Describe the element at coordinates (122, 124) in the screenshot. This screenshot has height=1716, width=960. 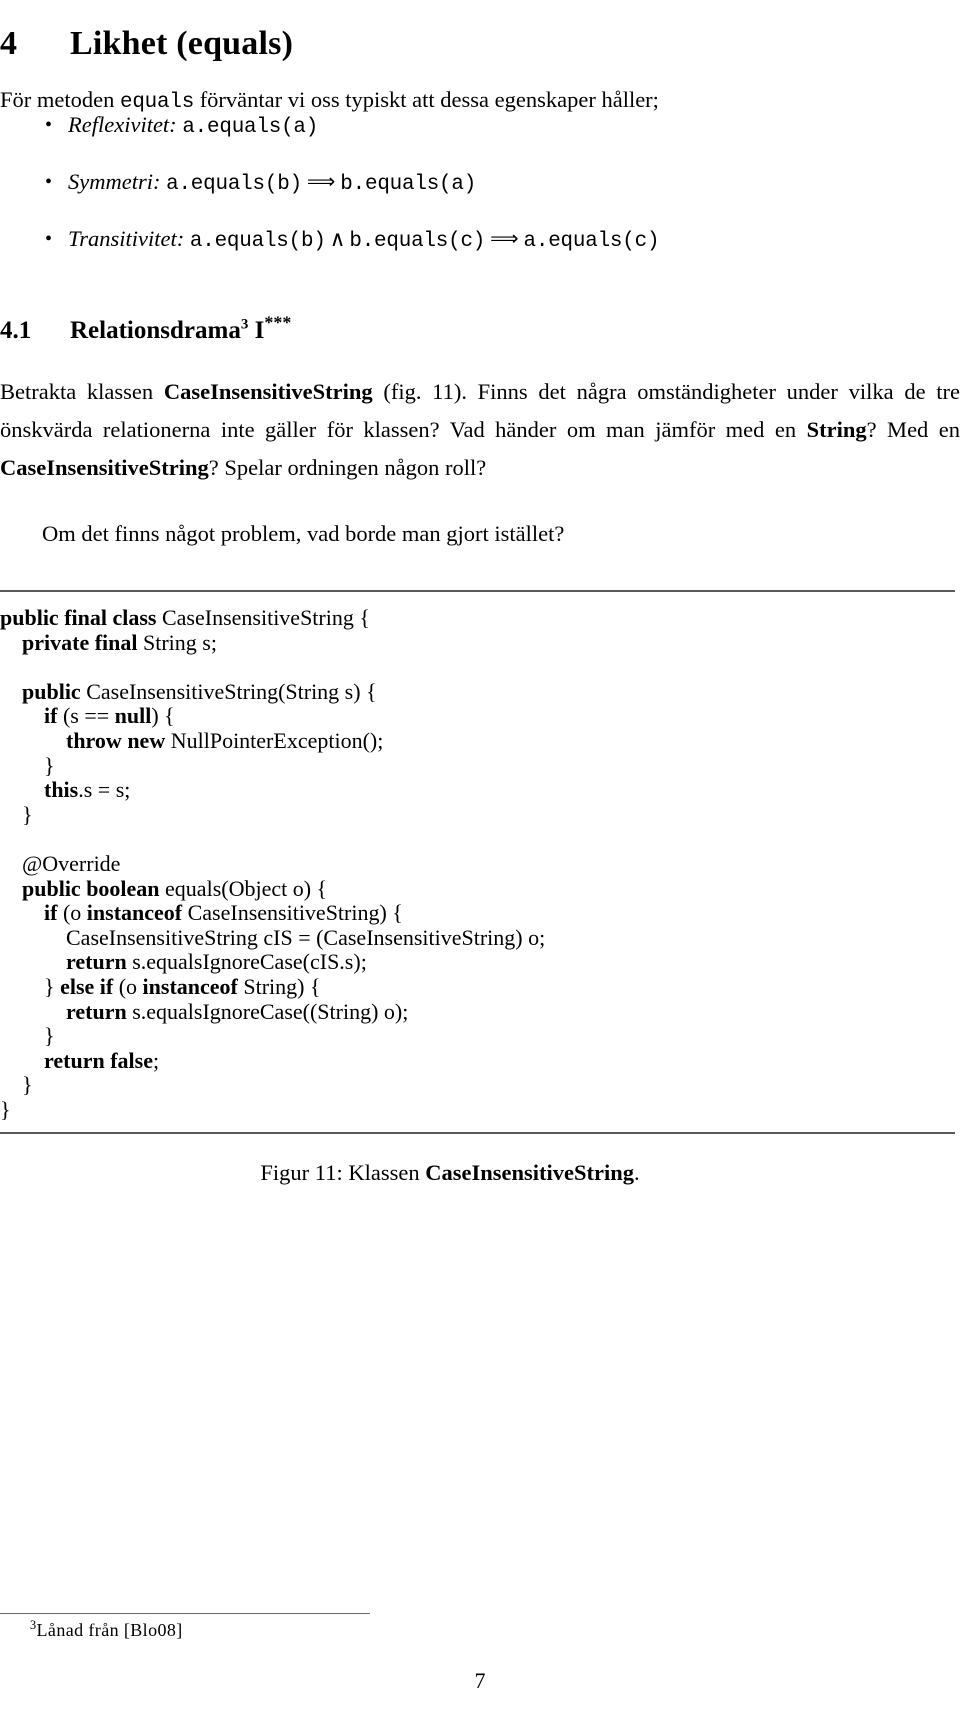
I see `property-label: Reflexivitet:` at that location.